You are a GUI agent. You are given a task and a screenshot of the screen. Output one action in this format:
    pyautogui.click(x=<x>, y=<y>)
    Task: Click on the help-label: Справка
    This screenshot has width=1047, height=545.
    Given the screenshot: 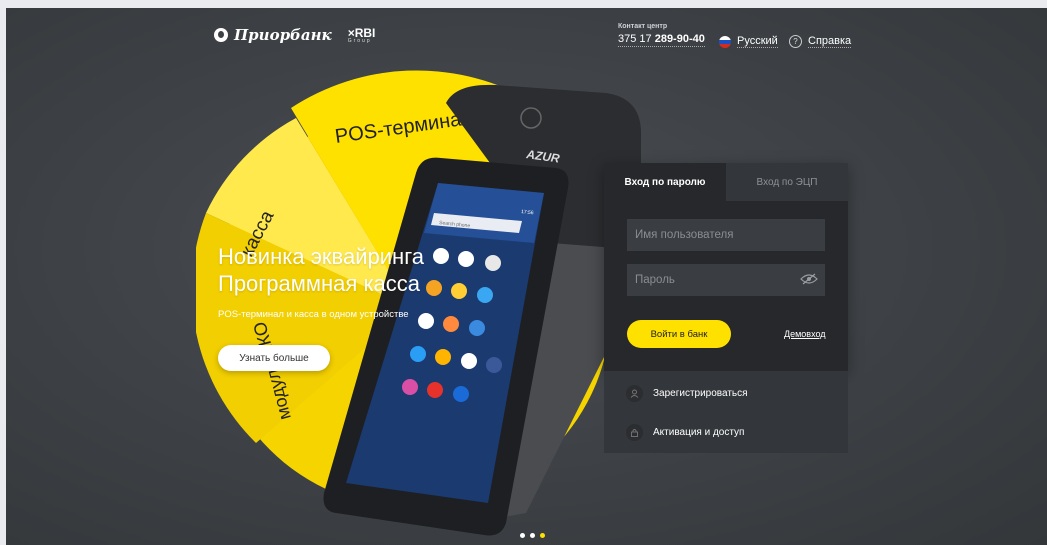 What is the action you would take?
    pyautogui.click(x=830, y=41)
    